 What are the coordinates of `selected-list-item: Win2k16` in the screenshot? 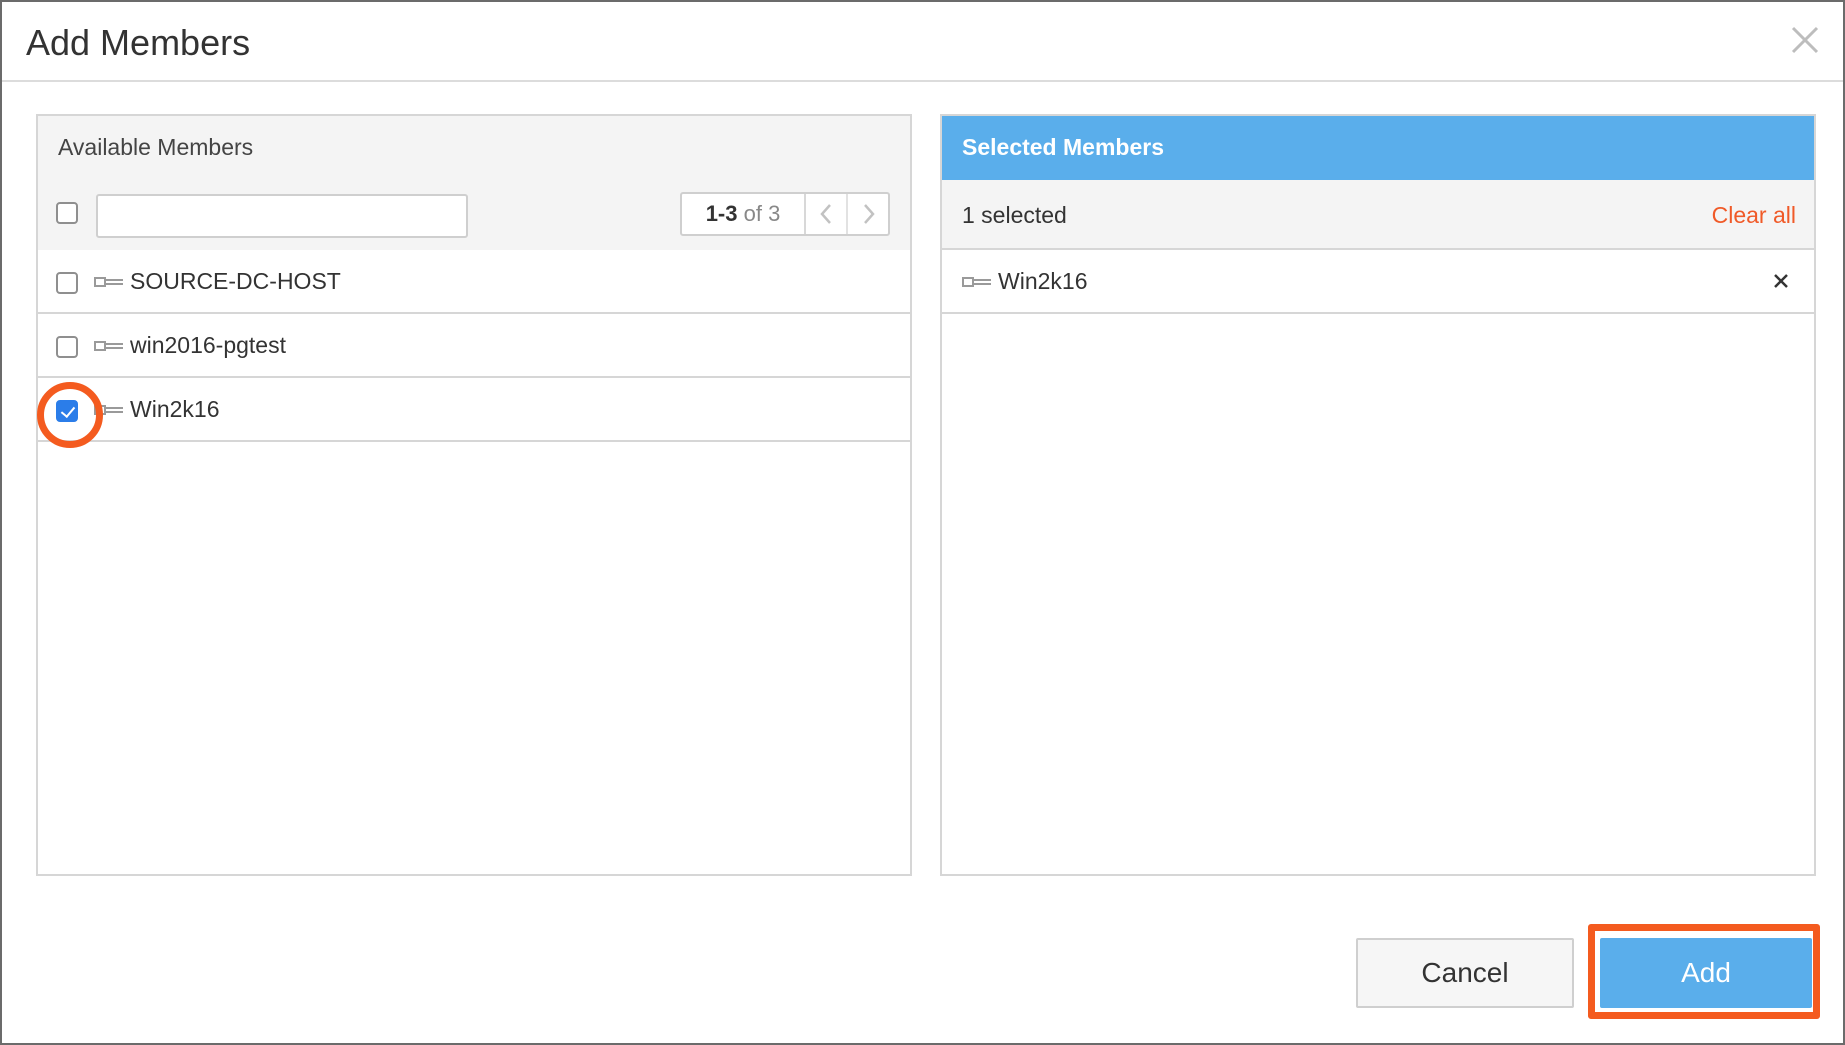 It's located at (1378, 282).